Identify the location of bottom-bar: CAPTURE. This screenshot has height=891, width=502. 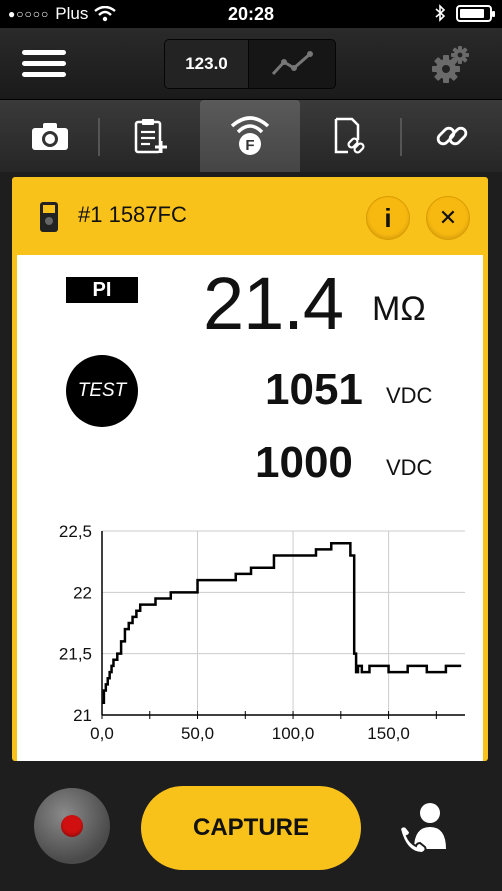
(251, 828).